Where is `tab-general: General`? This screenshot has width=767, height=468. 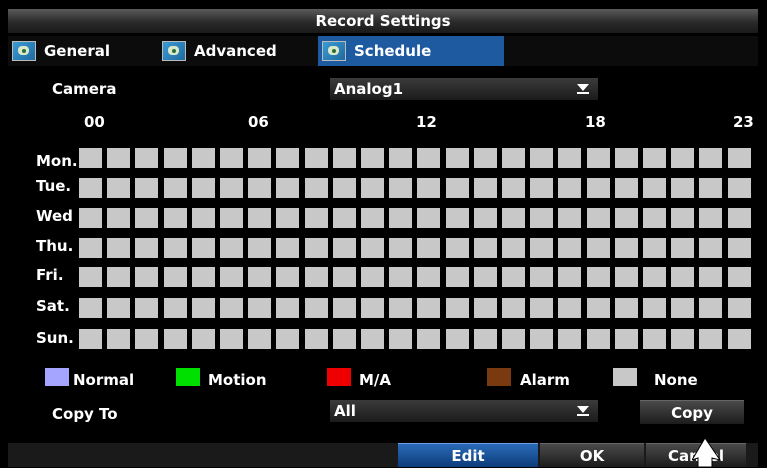 tab-general: General is located at coordinates (83, 51).